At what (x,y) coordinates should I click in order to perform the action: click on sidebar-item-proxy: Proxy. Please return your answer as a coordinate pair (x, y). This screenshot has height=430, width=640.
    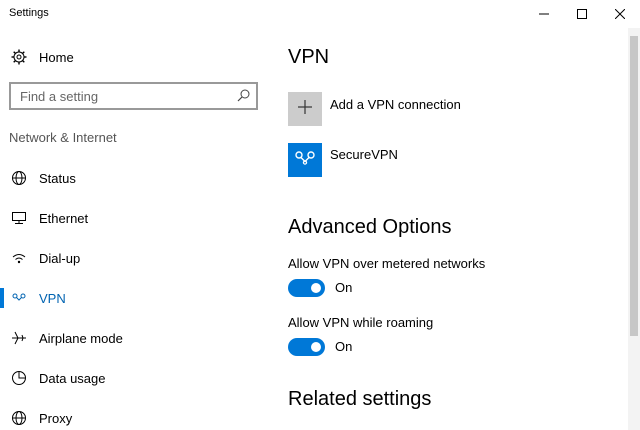
    Looking at the image, I should click on (135, 415).